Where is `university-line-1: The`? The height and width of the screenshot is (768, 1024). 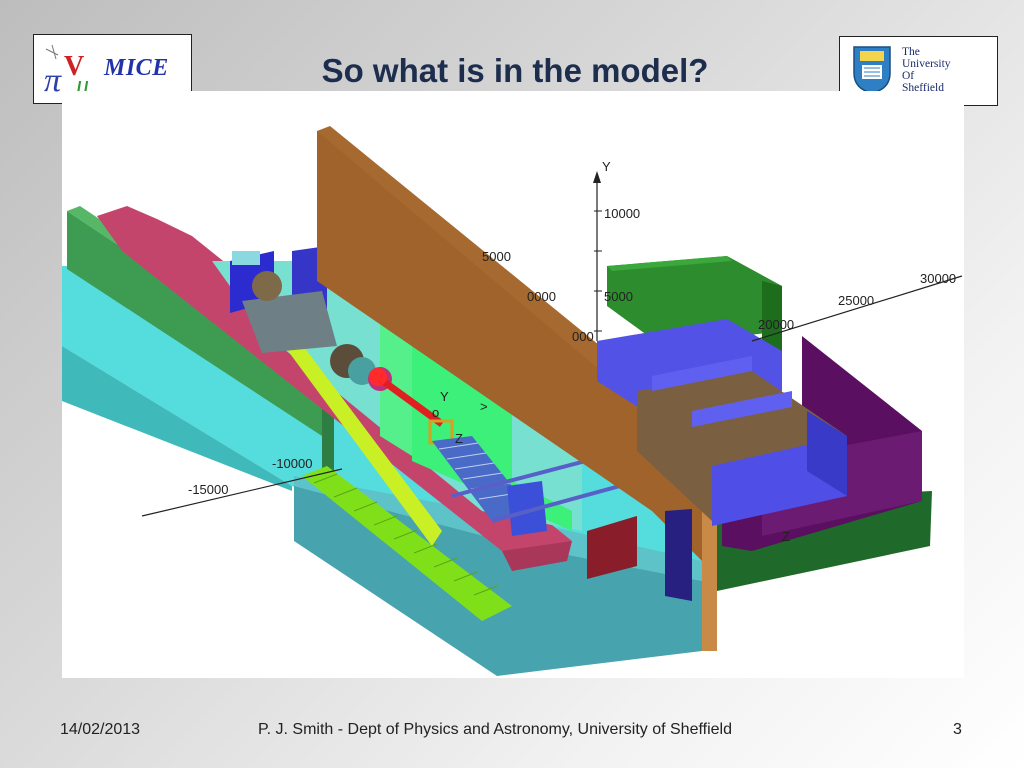
university-line-1: The is located at coordinates (911, 52).